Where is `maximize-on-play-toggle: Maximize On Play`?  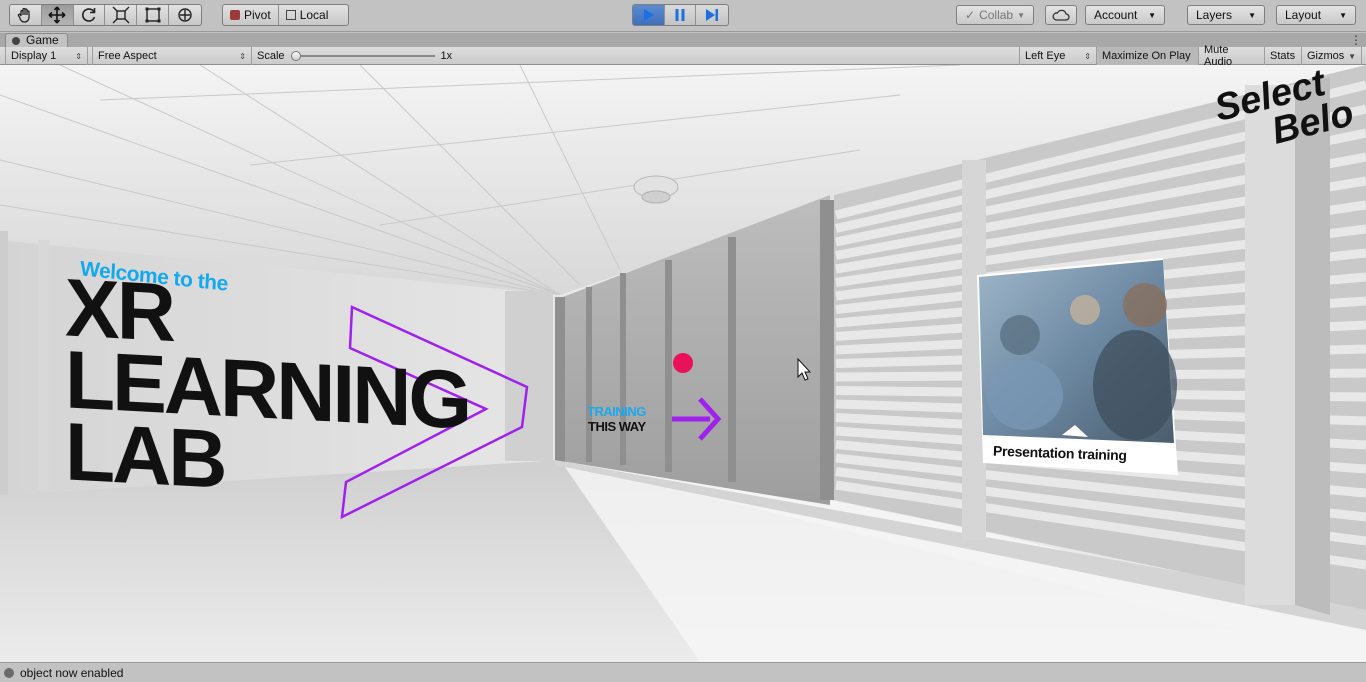 maximize-on-play-toggle: Maximize On Play is located at coordinates (1148, 56).